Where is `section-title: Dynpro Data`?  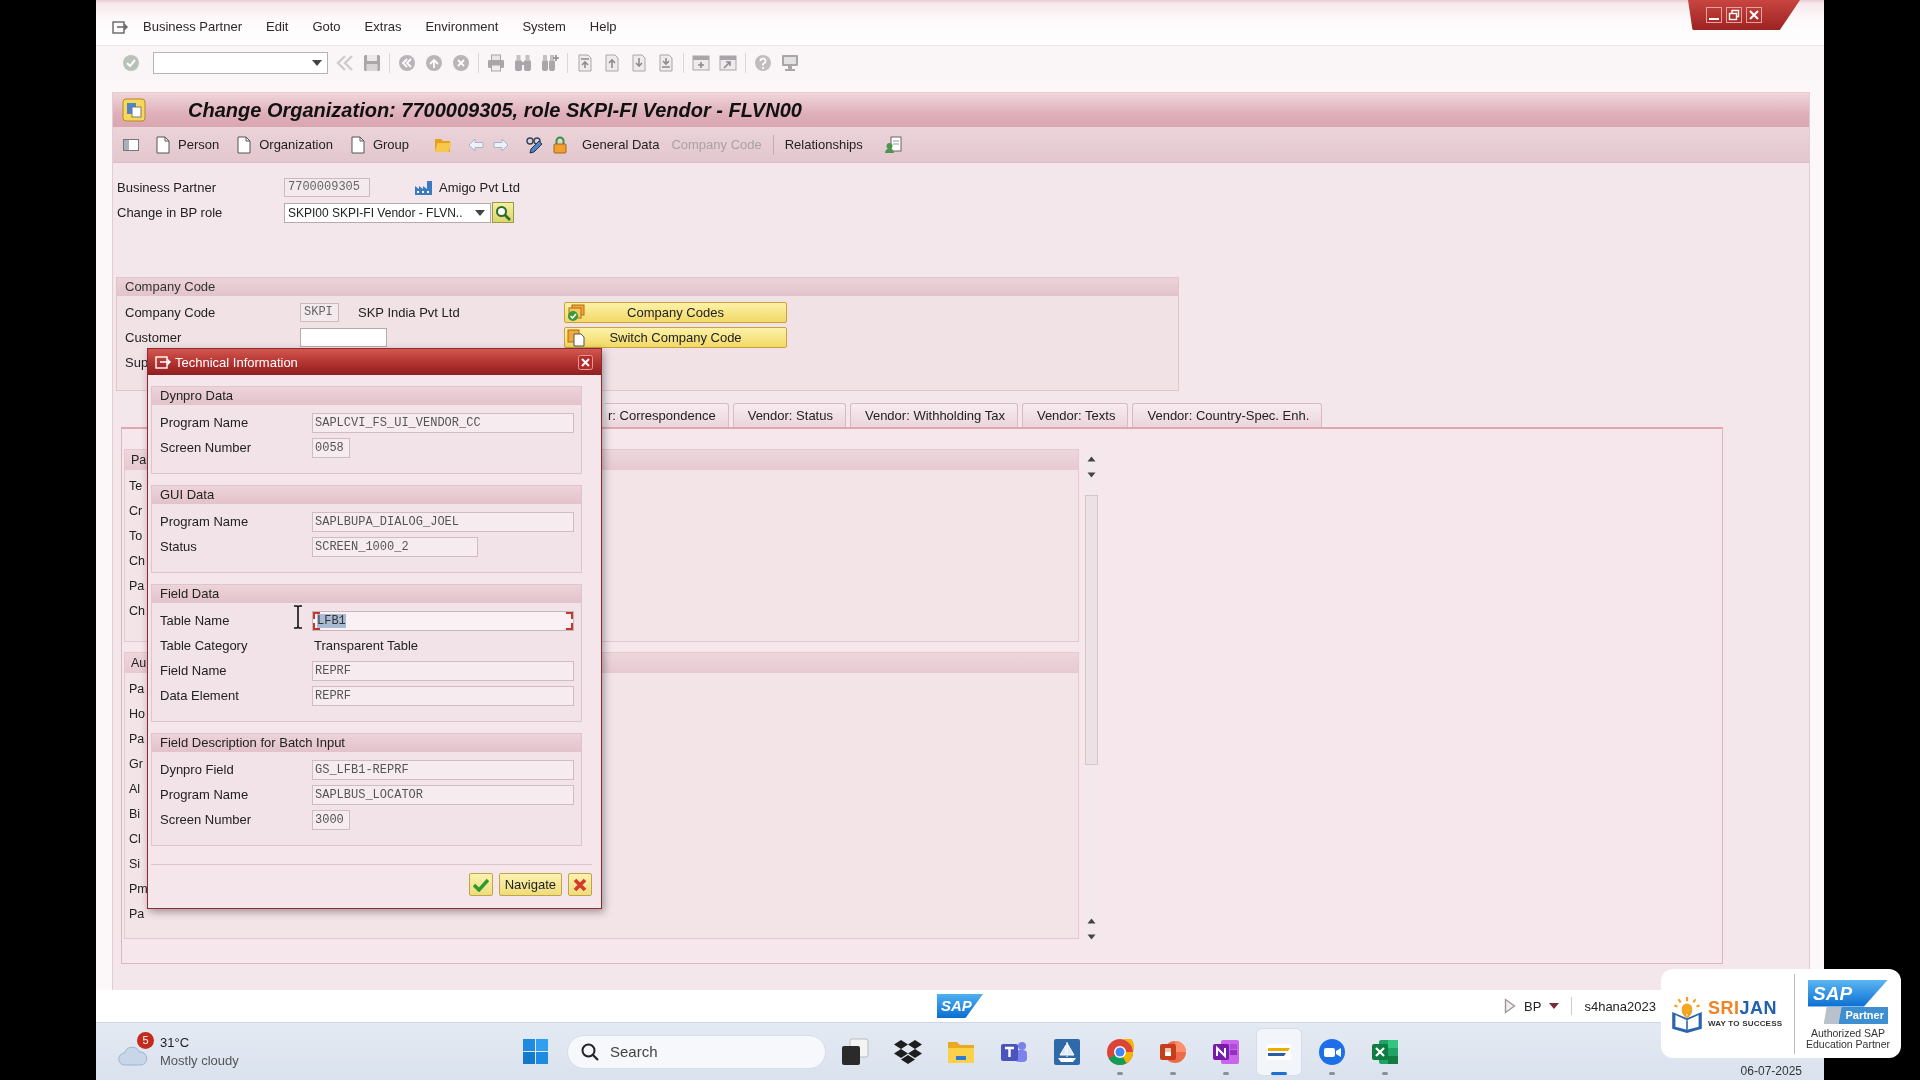
section-title: Dynpro Data is located at coordinates (366, 396).